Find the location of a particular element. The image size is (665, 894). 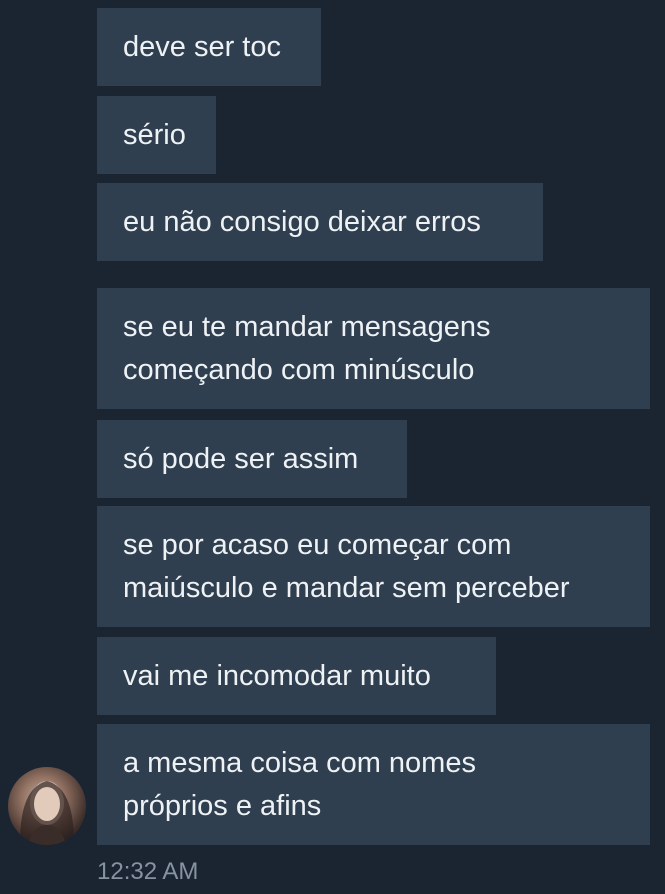

avatar is located at coordinates (47, 806).